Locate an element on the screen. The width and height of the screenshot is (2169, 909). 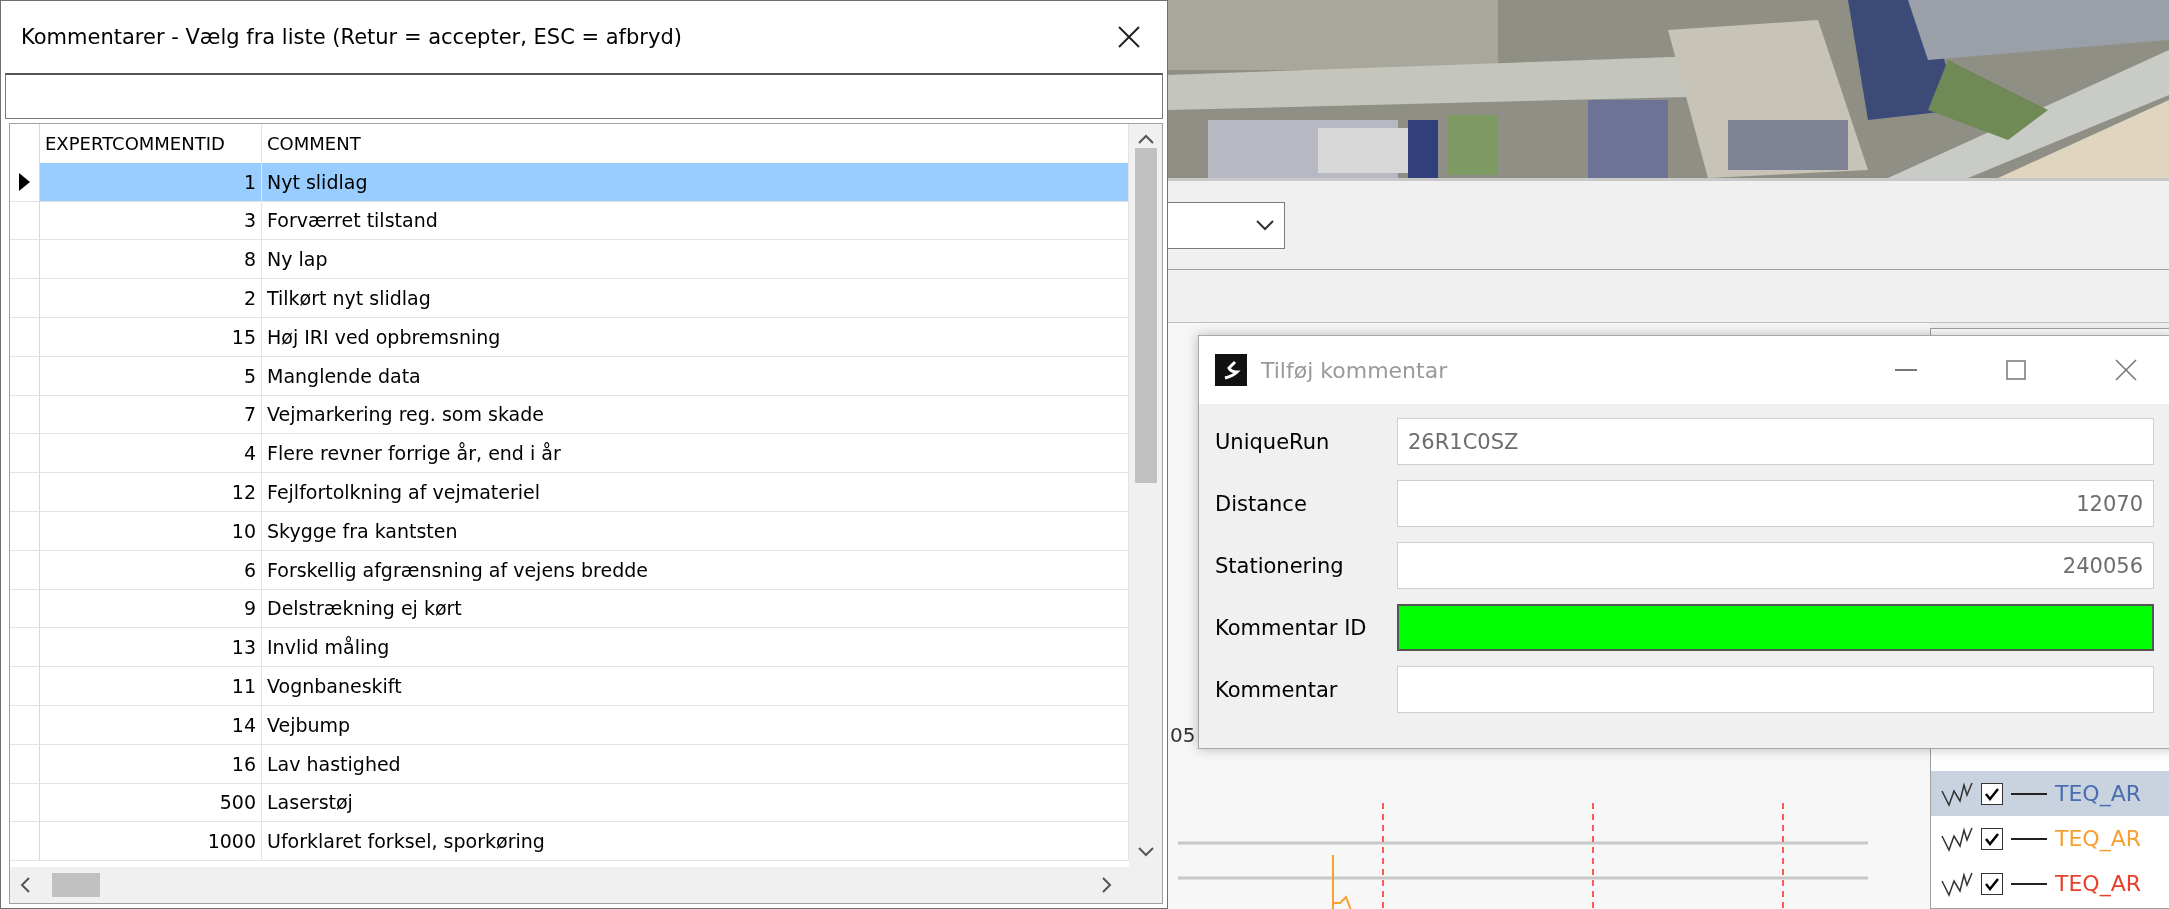
table-cell: 16 is located at coordinates (151, 764).